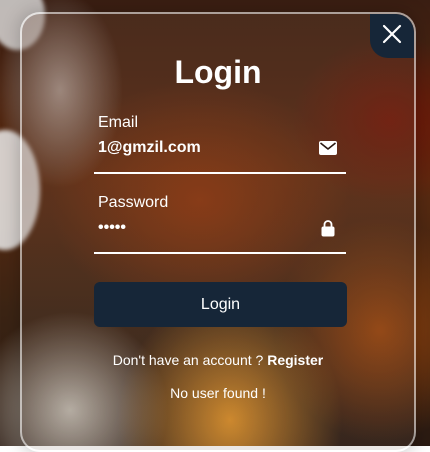  Describe the element at coordinates (220, 304) in the screenshot. I see `login-button: Login` at that location.